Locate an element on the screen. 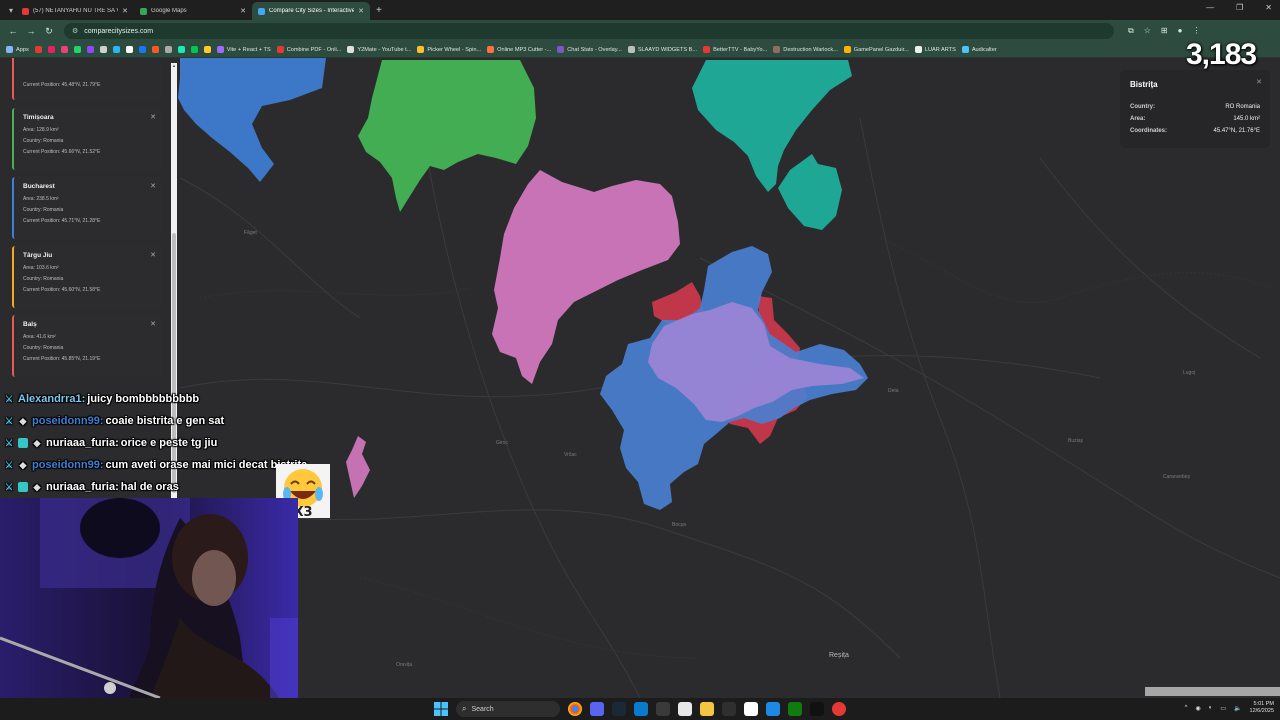 Image resolution: width=1280 pixels, height=720 pixels. forward-icon: → is located at coordinates (31, 31).